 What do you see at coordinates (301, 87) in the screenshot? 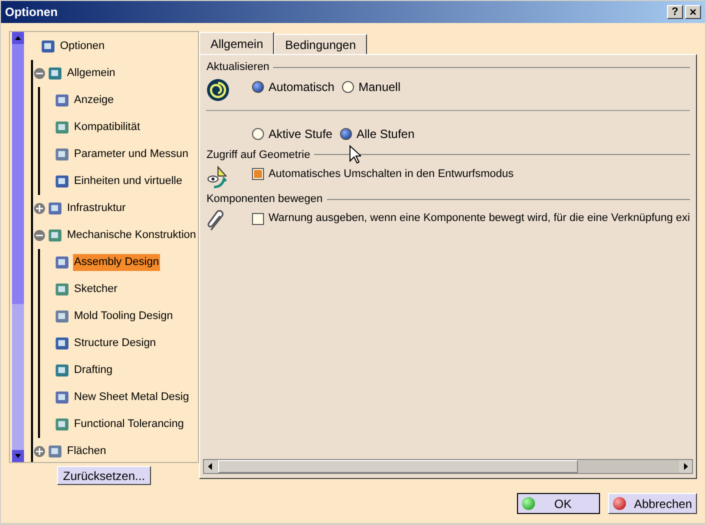
I see `radio-label: Automatisch` at bounding box center [301, 87].